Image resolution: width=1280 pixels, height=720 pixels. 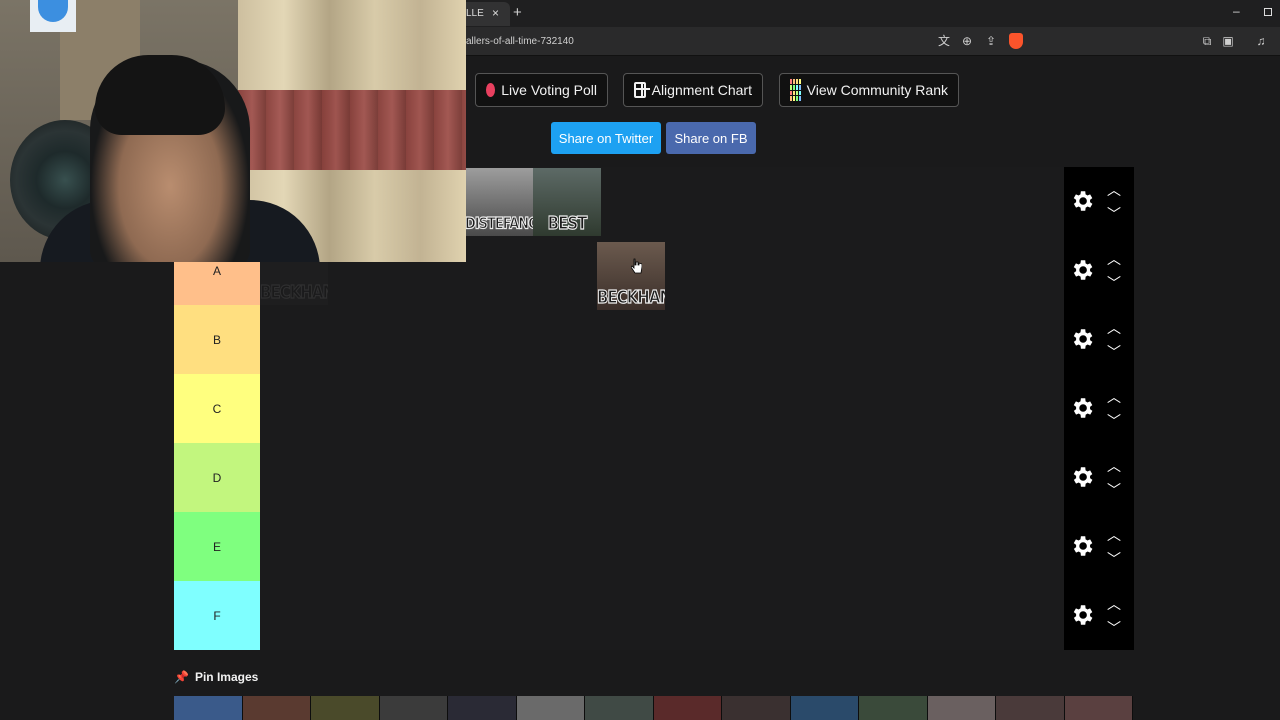 I want to click on pin-icon: 📌, so click(x=181, y=677).